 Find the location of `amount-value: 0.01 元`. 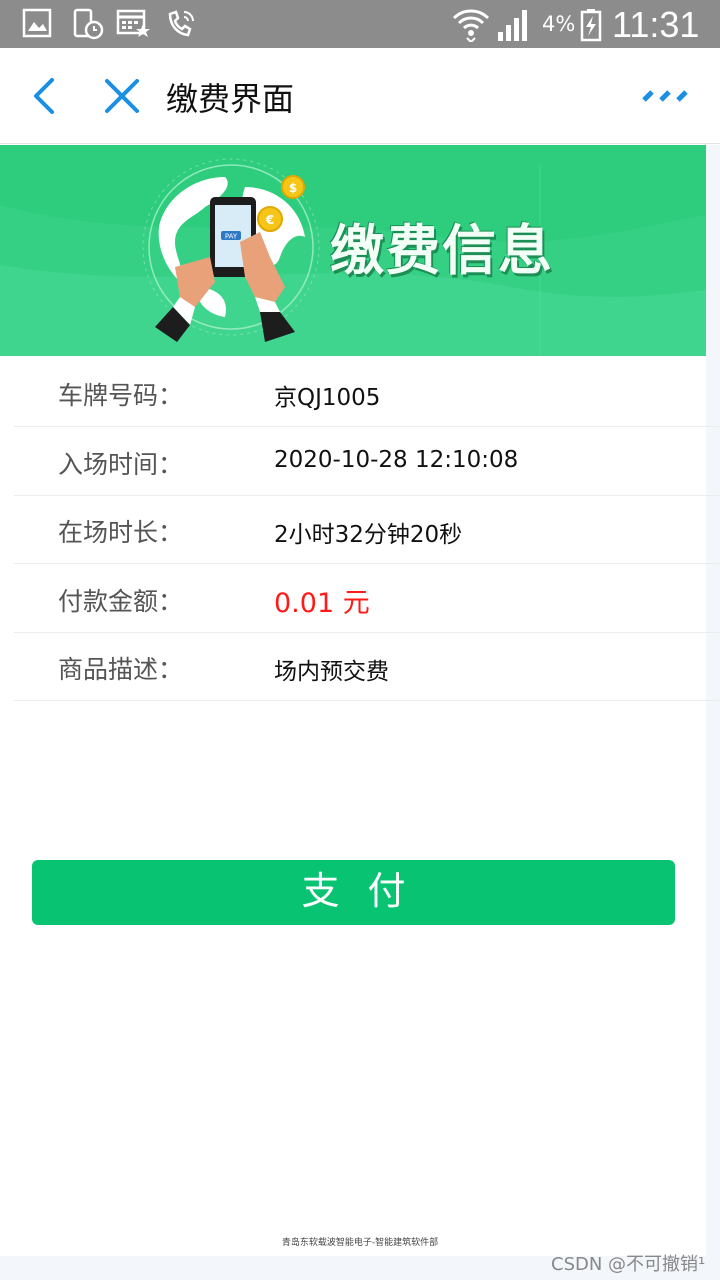

amount-value: 0.01 元 is located at coordinates (322, 603).